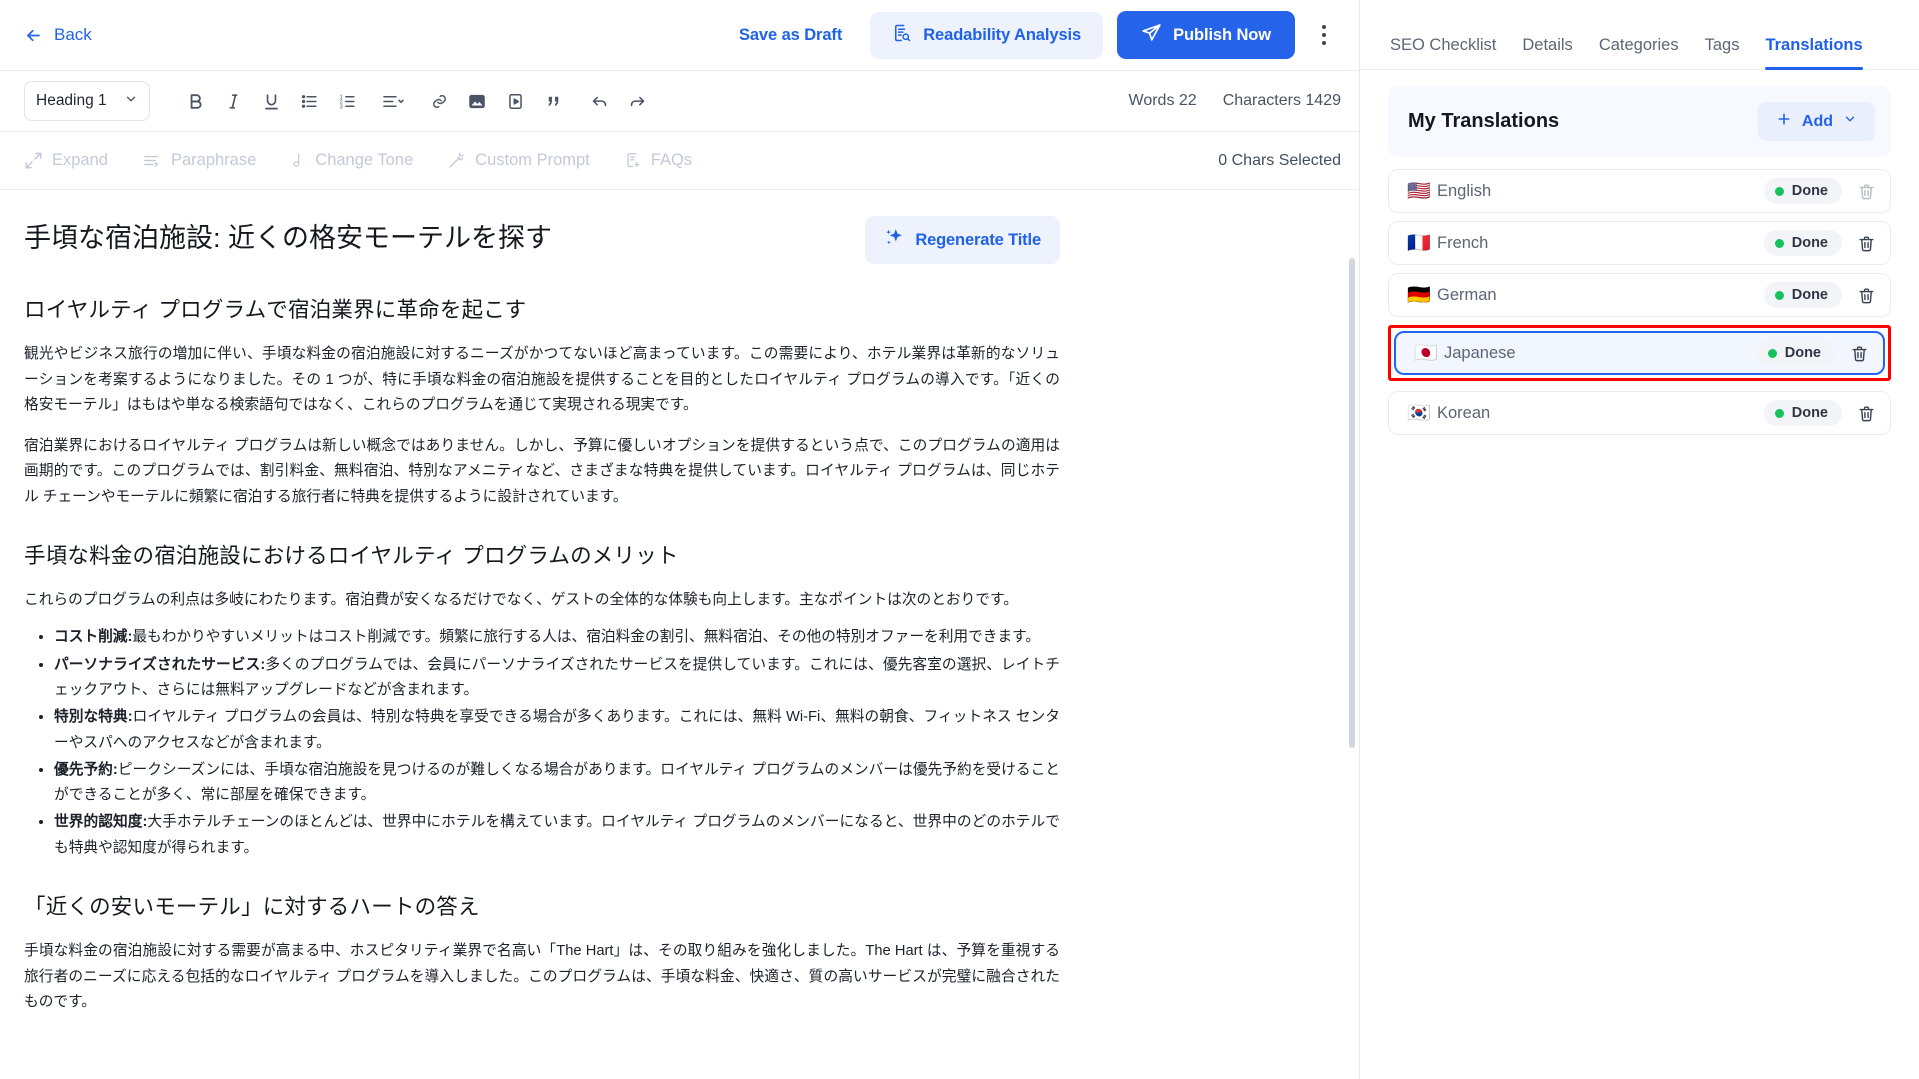 This screenshot has width=1919, height=1079. I want to click on selection-highlight-box: 🇯🇵 Japanese Done, so click(1639, 353).